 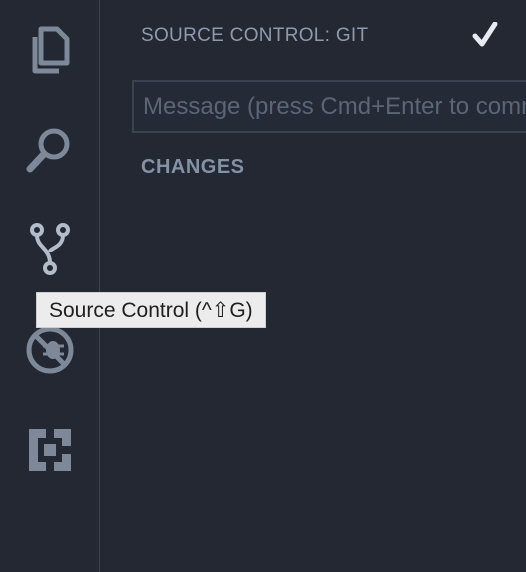 I want to click on activity-explorer, so click(x=49, y=50).